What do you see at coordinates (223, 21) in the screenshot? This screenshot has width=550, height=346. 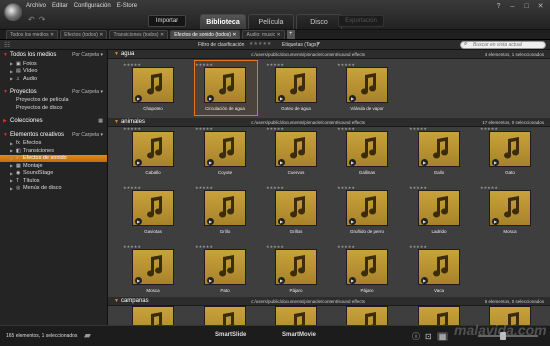 I see `tab-biblioteca: Biblioteca` at bounding box center [223, 21].